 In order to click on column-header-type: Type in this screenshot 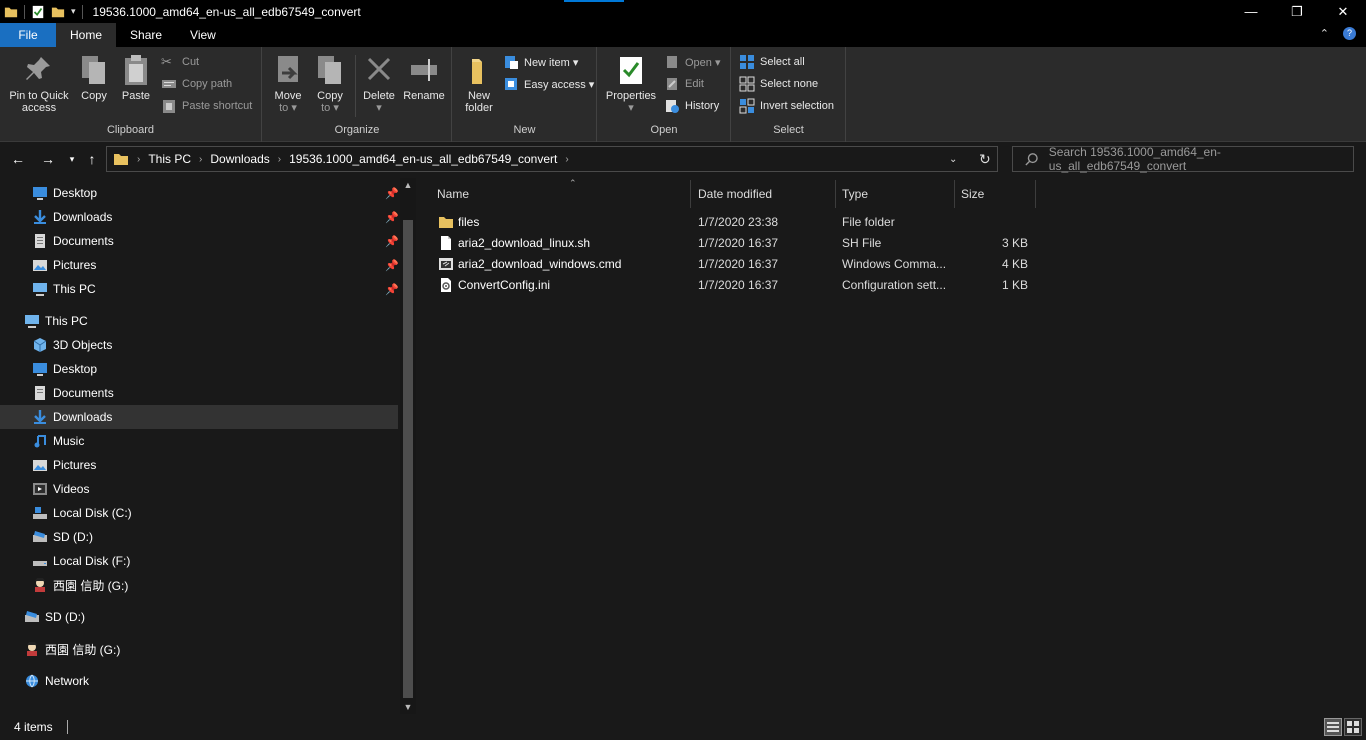, I will do `click(895, 194)`.